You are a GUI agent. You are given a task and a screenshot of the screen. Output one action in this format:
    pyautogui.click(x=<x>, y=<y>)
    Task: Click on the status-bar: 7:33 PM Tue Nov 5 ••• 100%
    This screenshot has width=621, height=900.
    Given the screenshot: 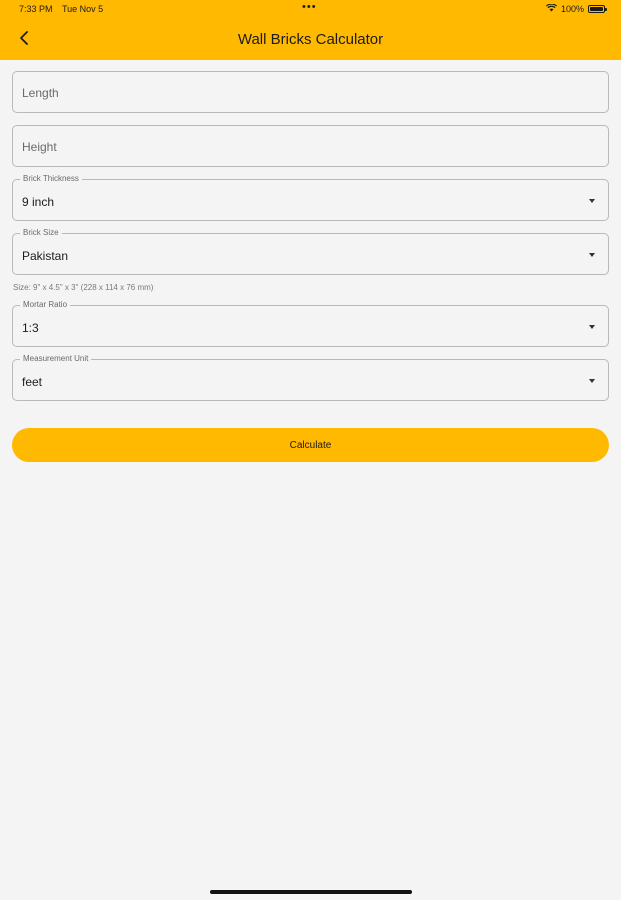 What is the action you would take?
    pyautogui.click(x=310, y=8)
    